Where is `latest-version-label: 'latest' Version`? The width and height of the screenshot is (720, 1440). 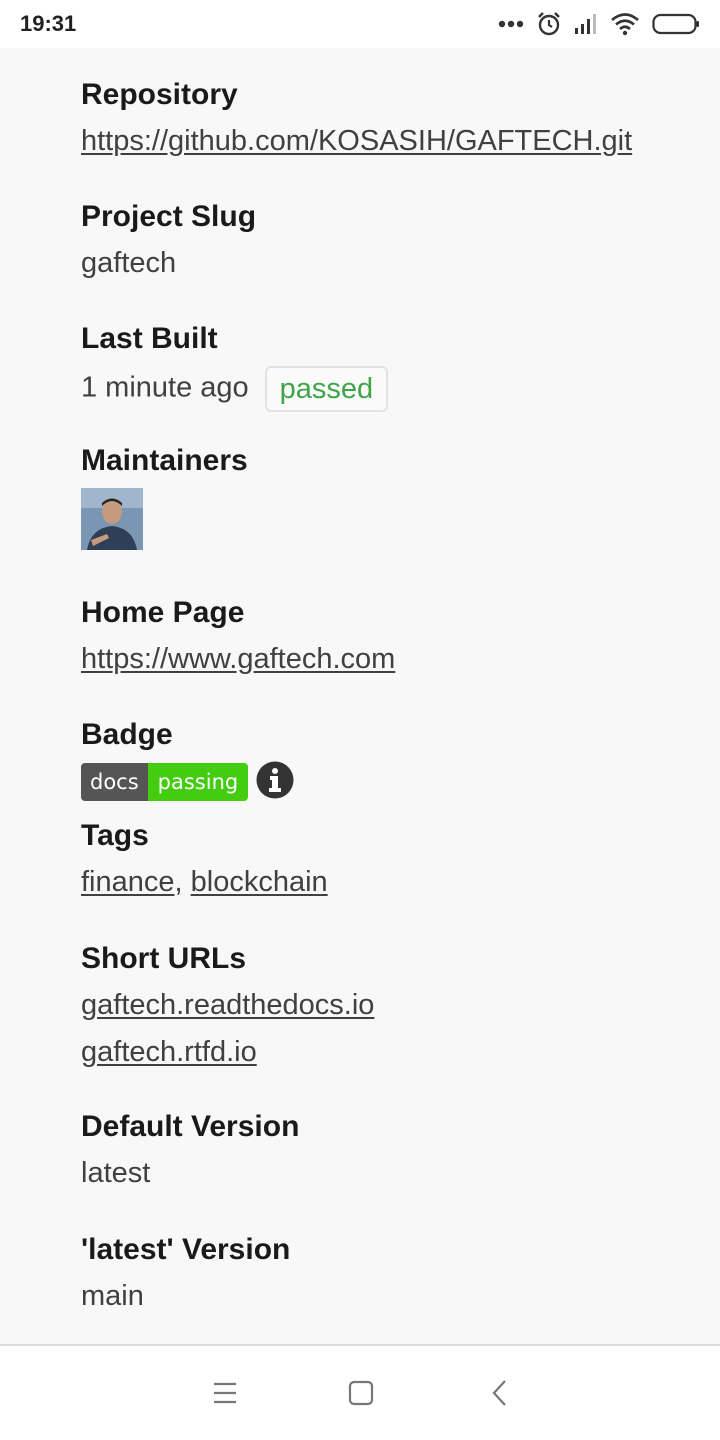 latest-version-label: 'latest' Version is located at coordinates (186, 1249).